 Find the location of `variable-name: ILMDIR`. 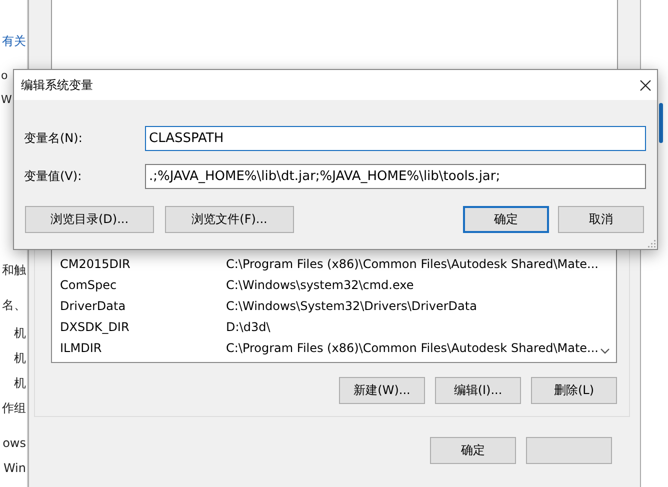

variable-name: ILMDIR is located at coordinates (81, 347).